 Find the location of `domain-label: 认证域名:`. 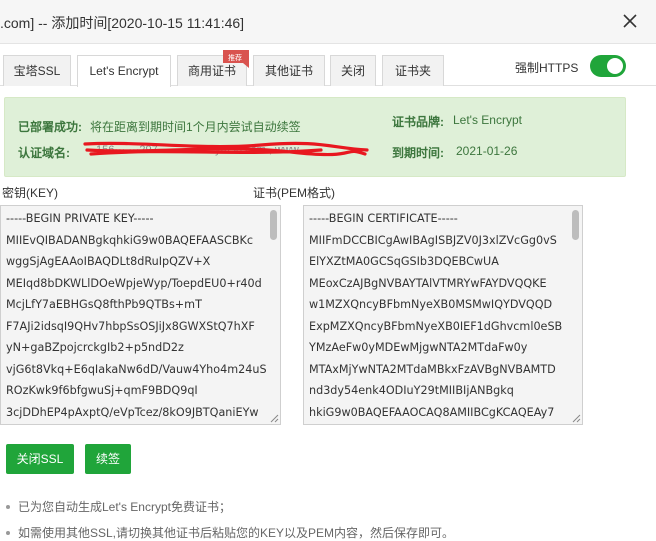

domain-label: 认证域名: is located at coordinates (44, 153).